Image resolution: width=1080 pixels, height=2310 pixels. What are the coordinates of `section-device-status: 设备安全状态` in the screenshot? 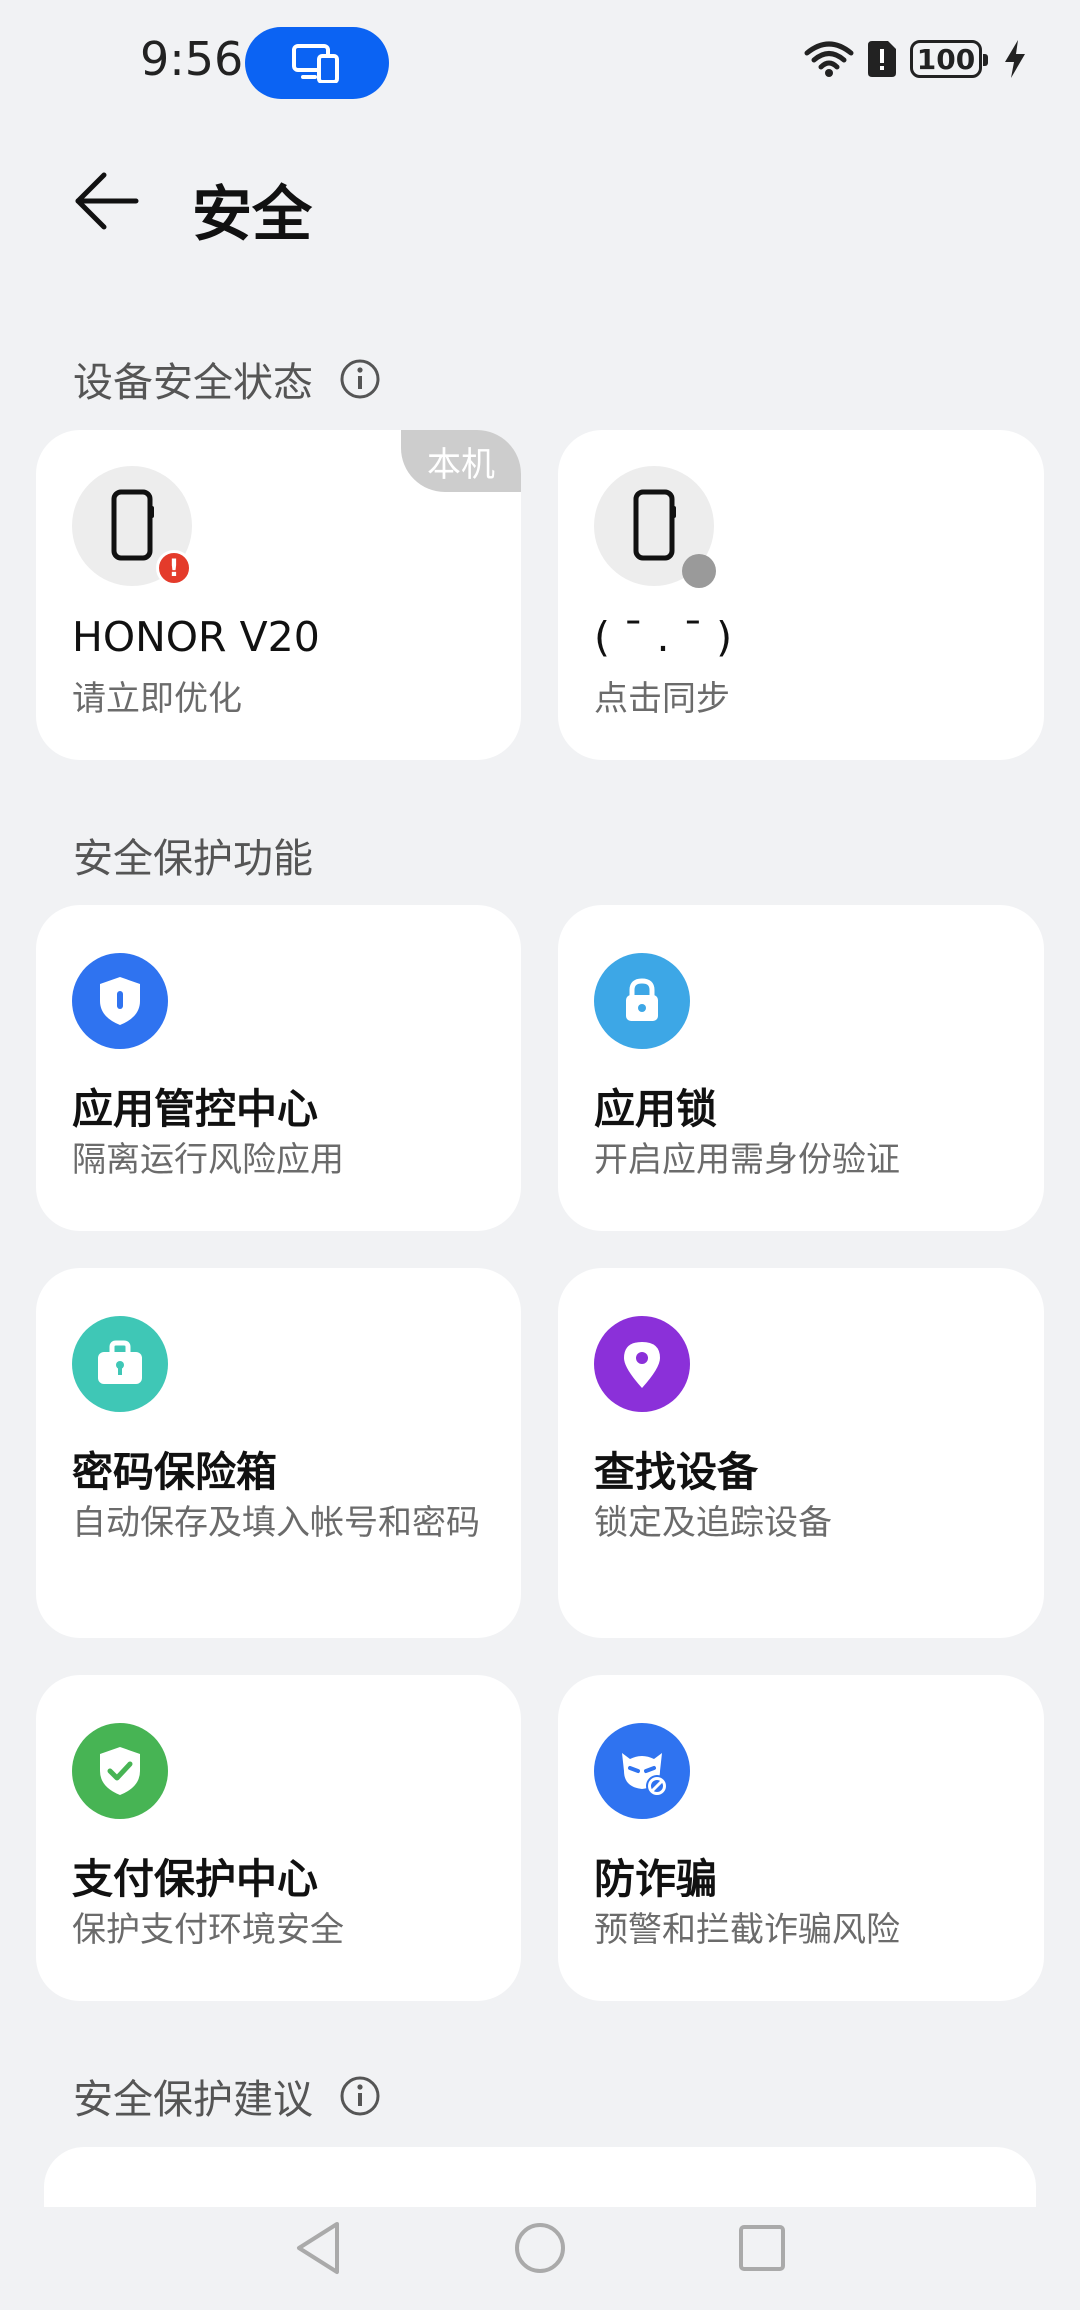 It's located at (227, 379).